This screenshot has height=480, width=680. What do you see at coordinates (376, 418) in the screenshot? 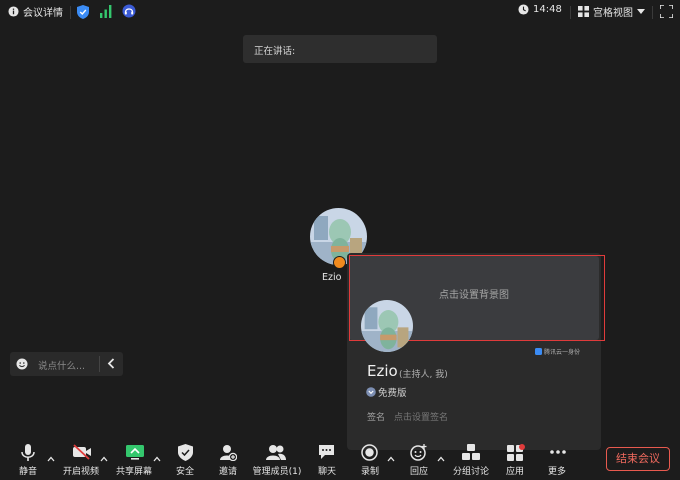
I see `signature-label: 签名` at bounding box center [376, 418].